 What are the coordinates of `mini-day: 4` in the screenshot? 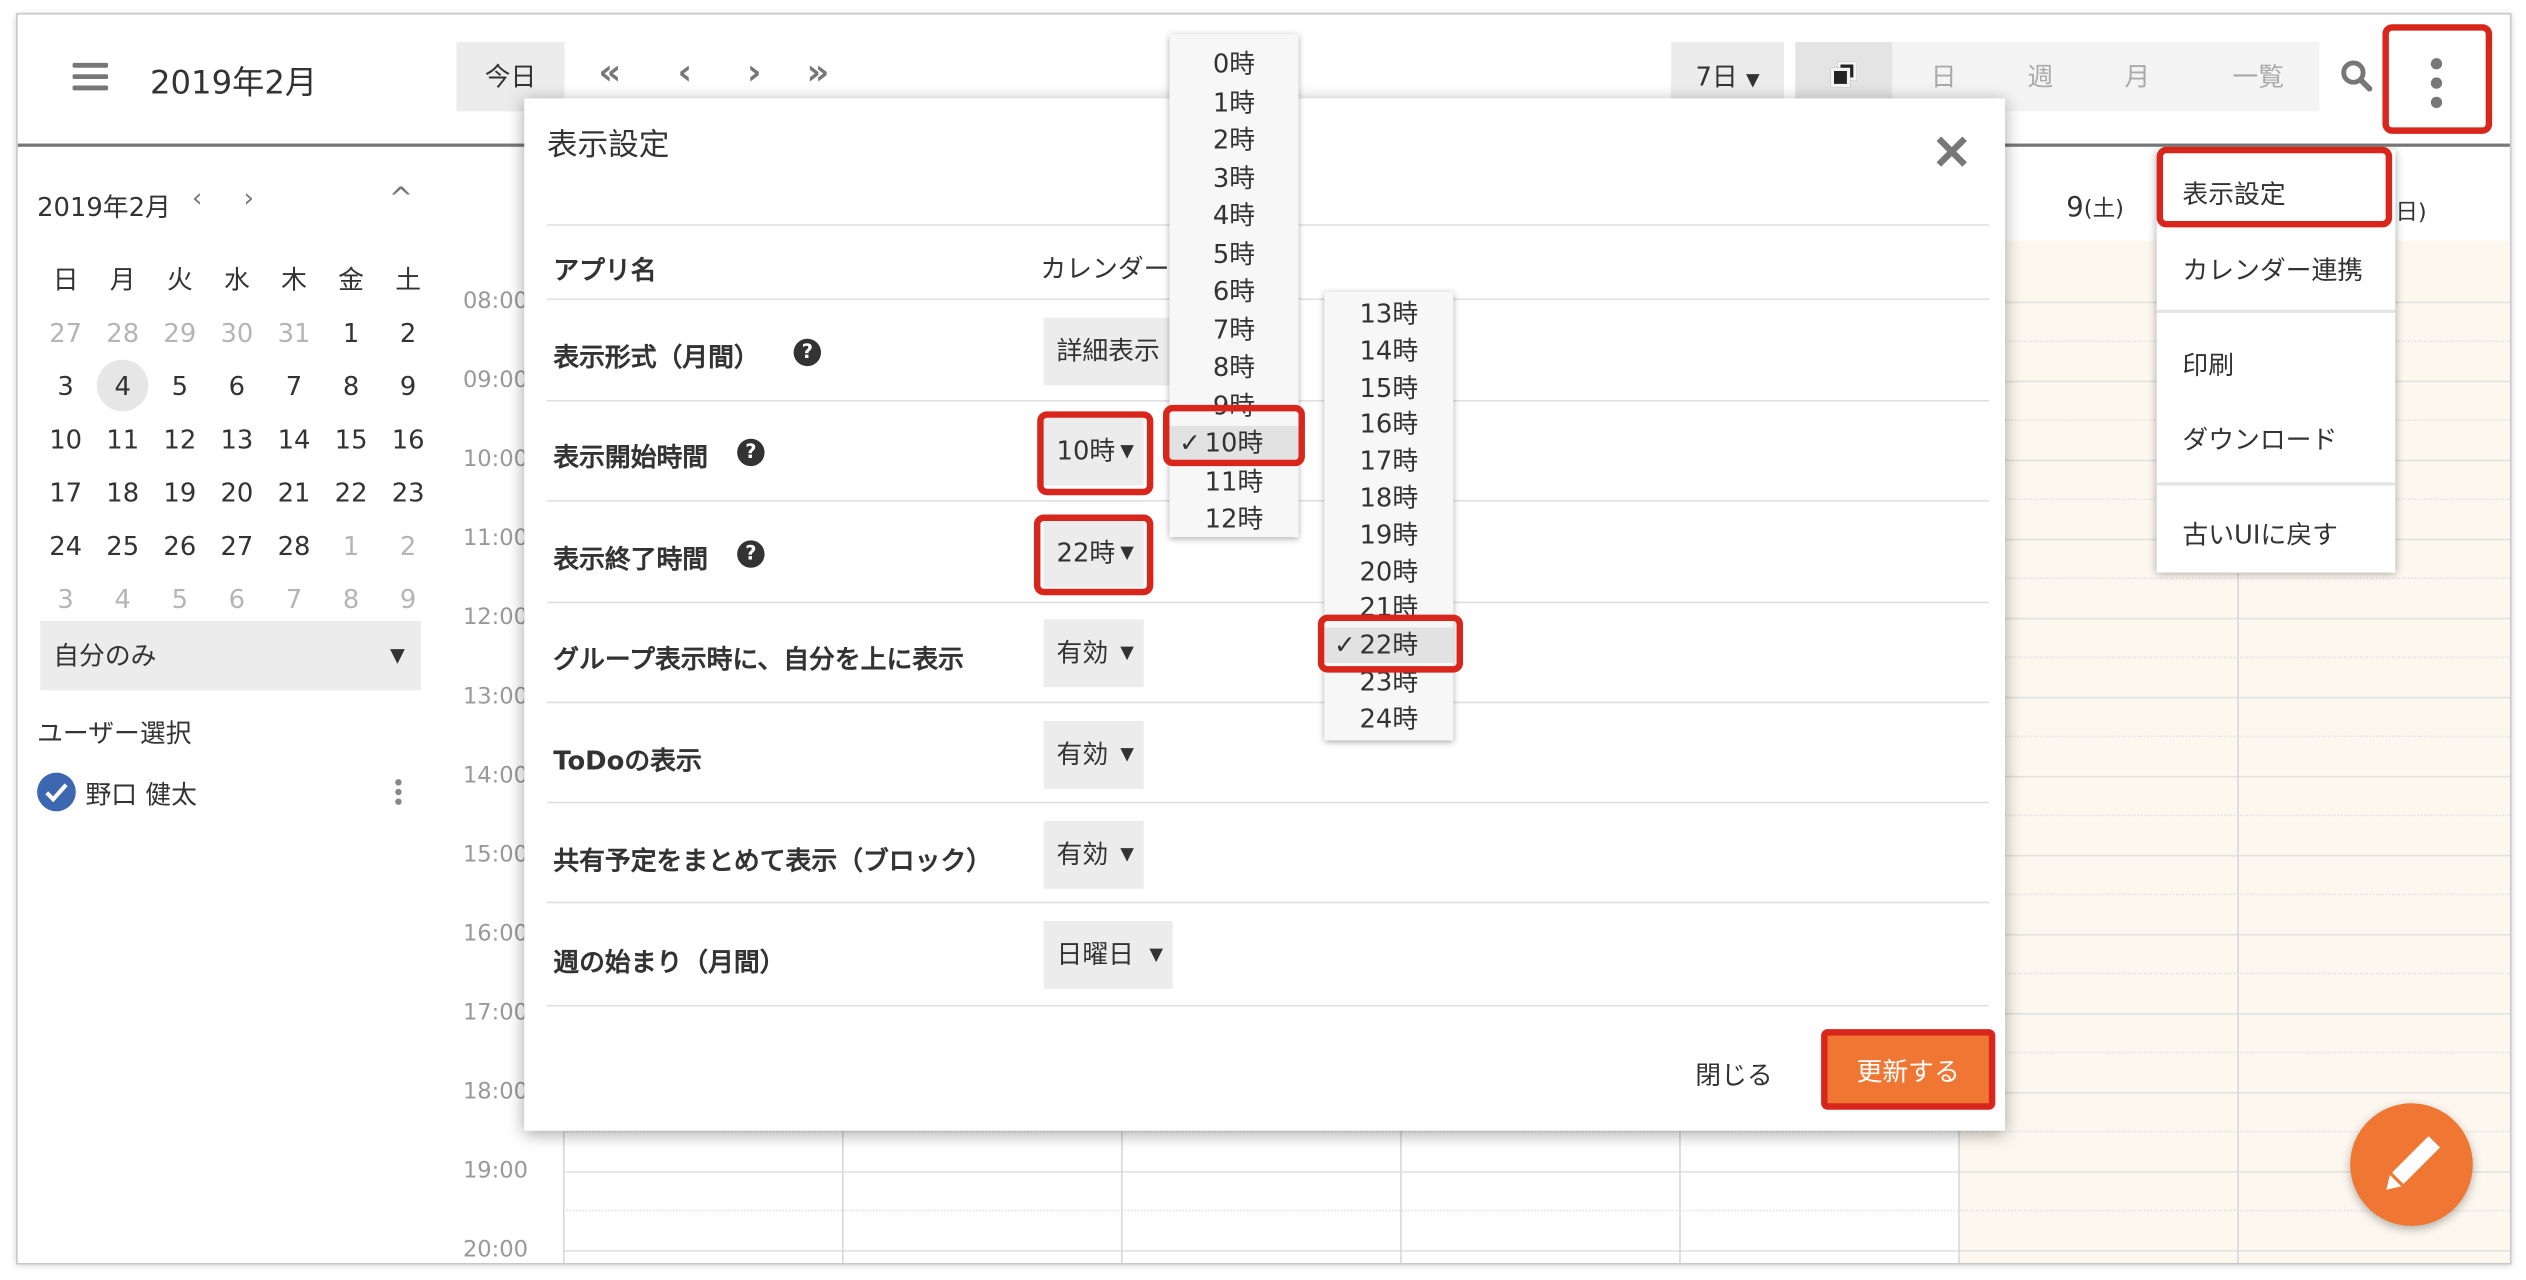 It's located at (122, 599).